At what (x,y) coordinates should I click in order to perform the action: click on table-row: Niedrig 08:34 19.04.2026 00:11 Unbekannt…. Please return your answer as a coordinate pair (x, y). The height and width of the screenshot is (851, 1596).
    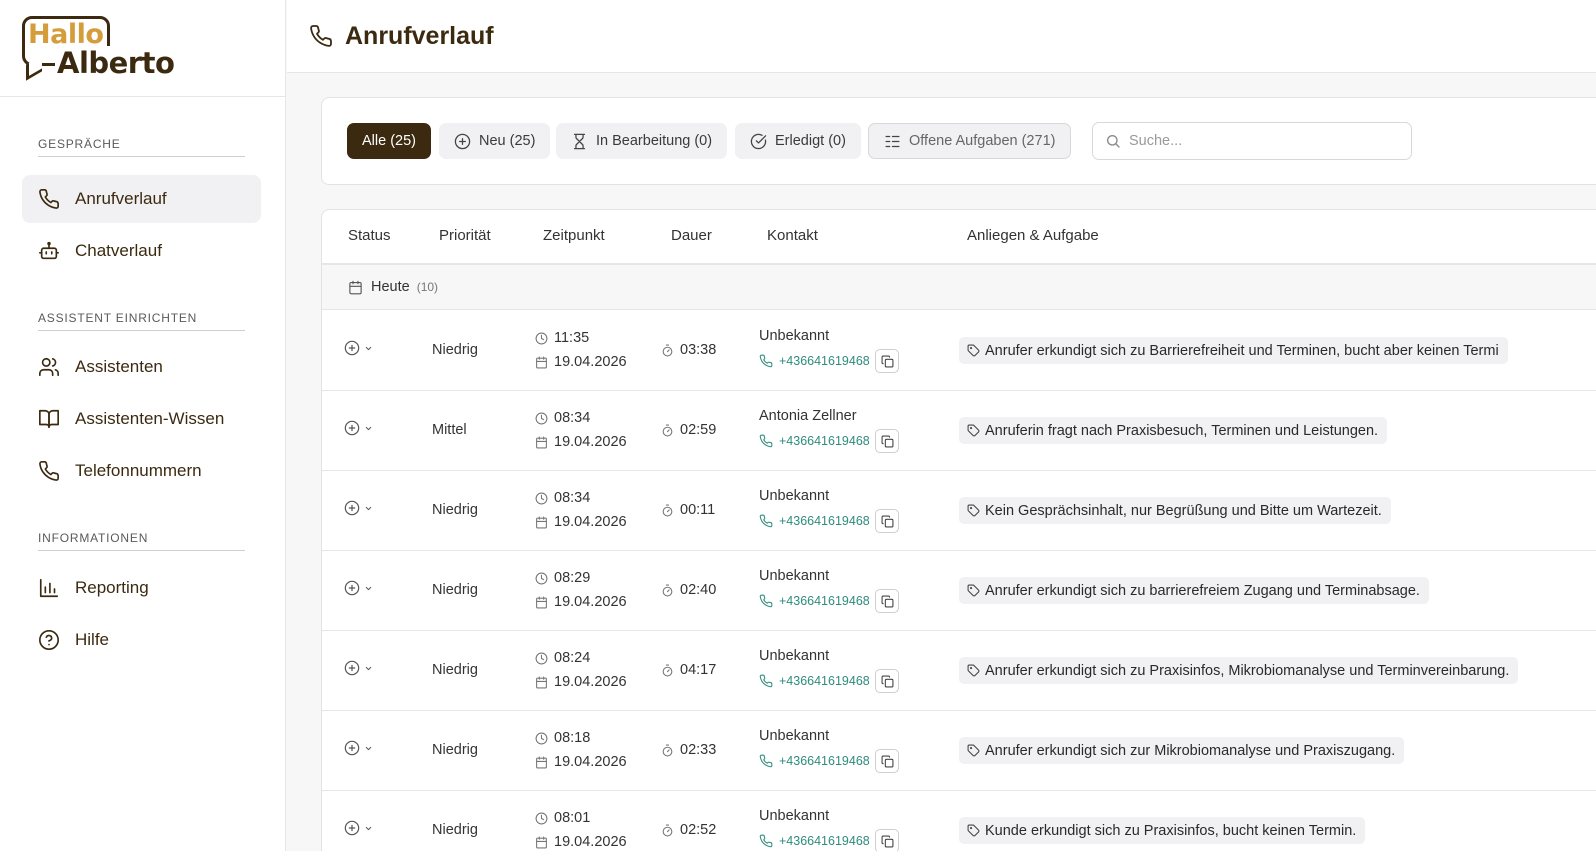
    Looking at the image, I should click on (959, 510).